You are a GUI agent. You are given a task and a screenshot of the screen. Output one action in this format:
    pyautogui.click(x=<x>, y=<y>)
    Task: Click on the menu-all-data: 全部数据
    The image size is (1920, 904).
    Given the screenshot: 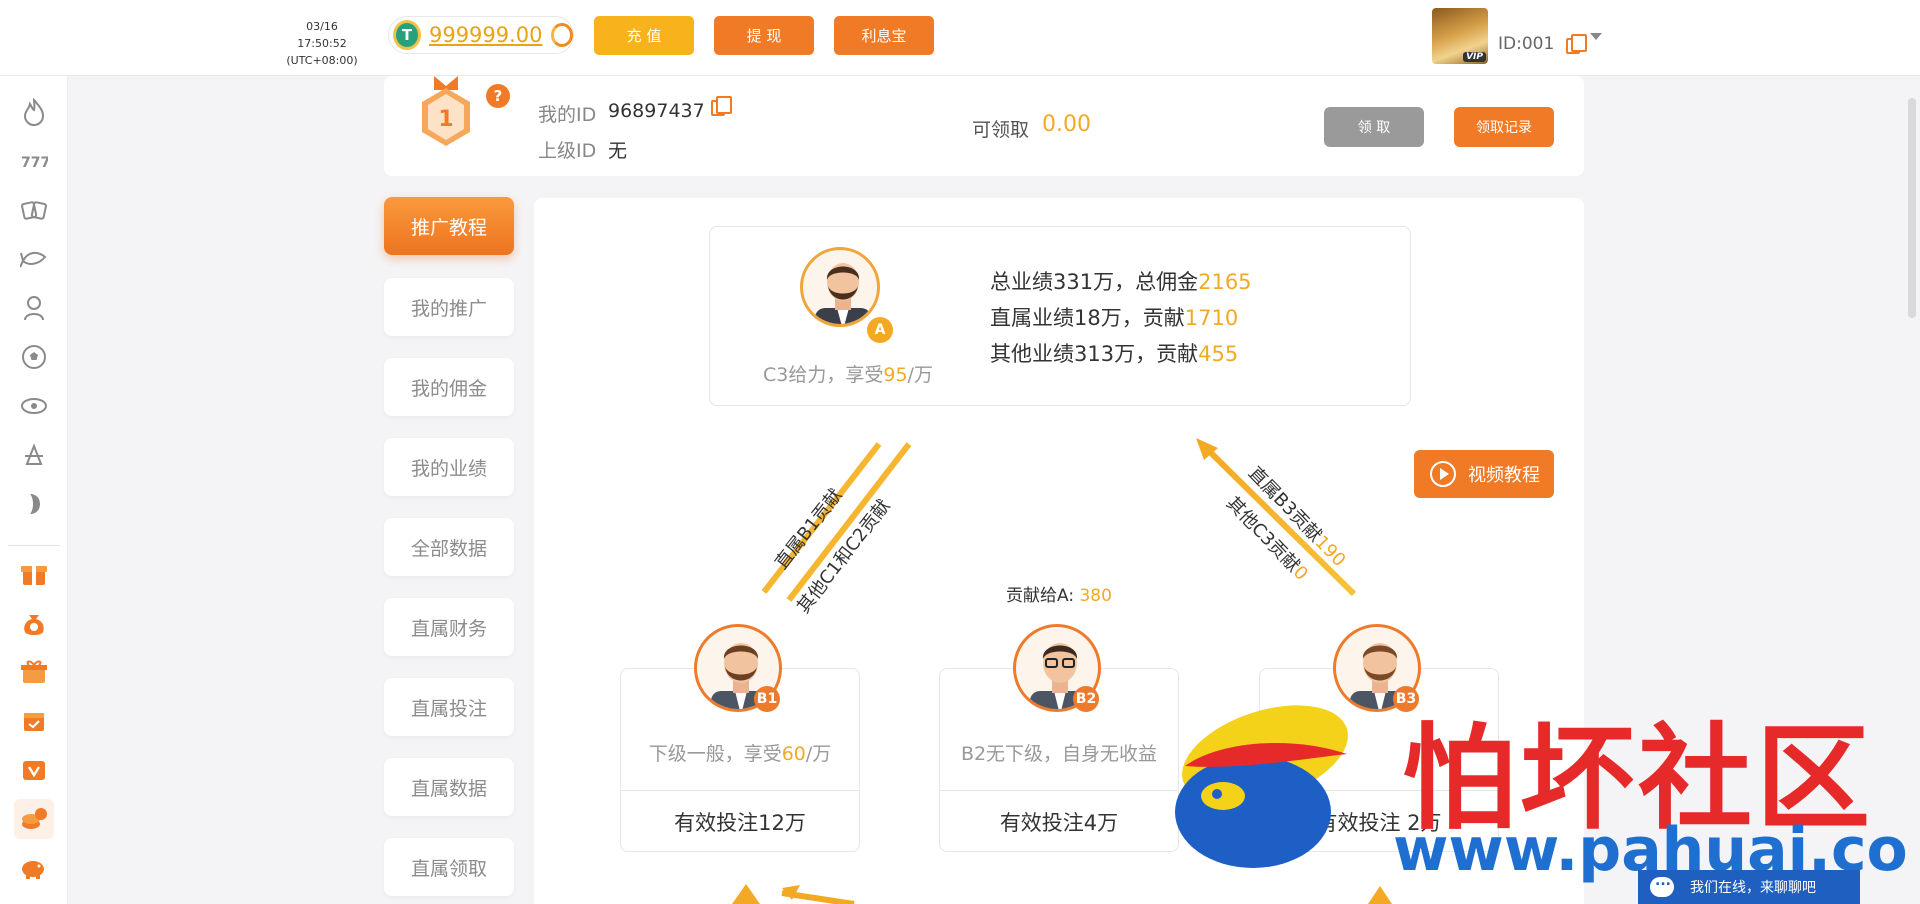 What is the action you would take?
    pyautogui.click(x=449, y=547)
    